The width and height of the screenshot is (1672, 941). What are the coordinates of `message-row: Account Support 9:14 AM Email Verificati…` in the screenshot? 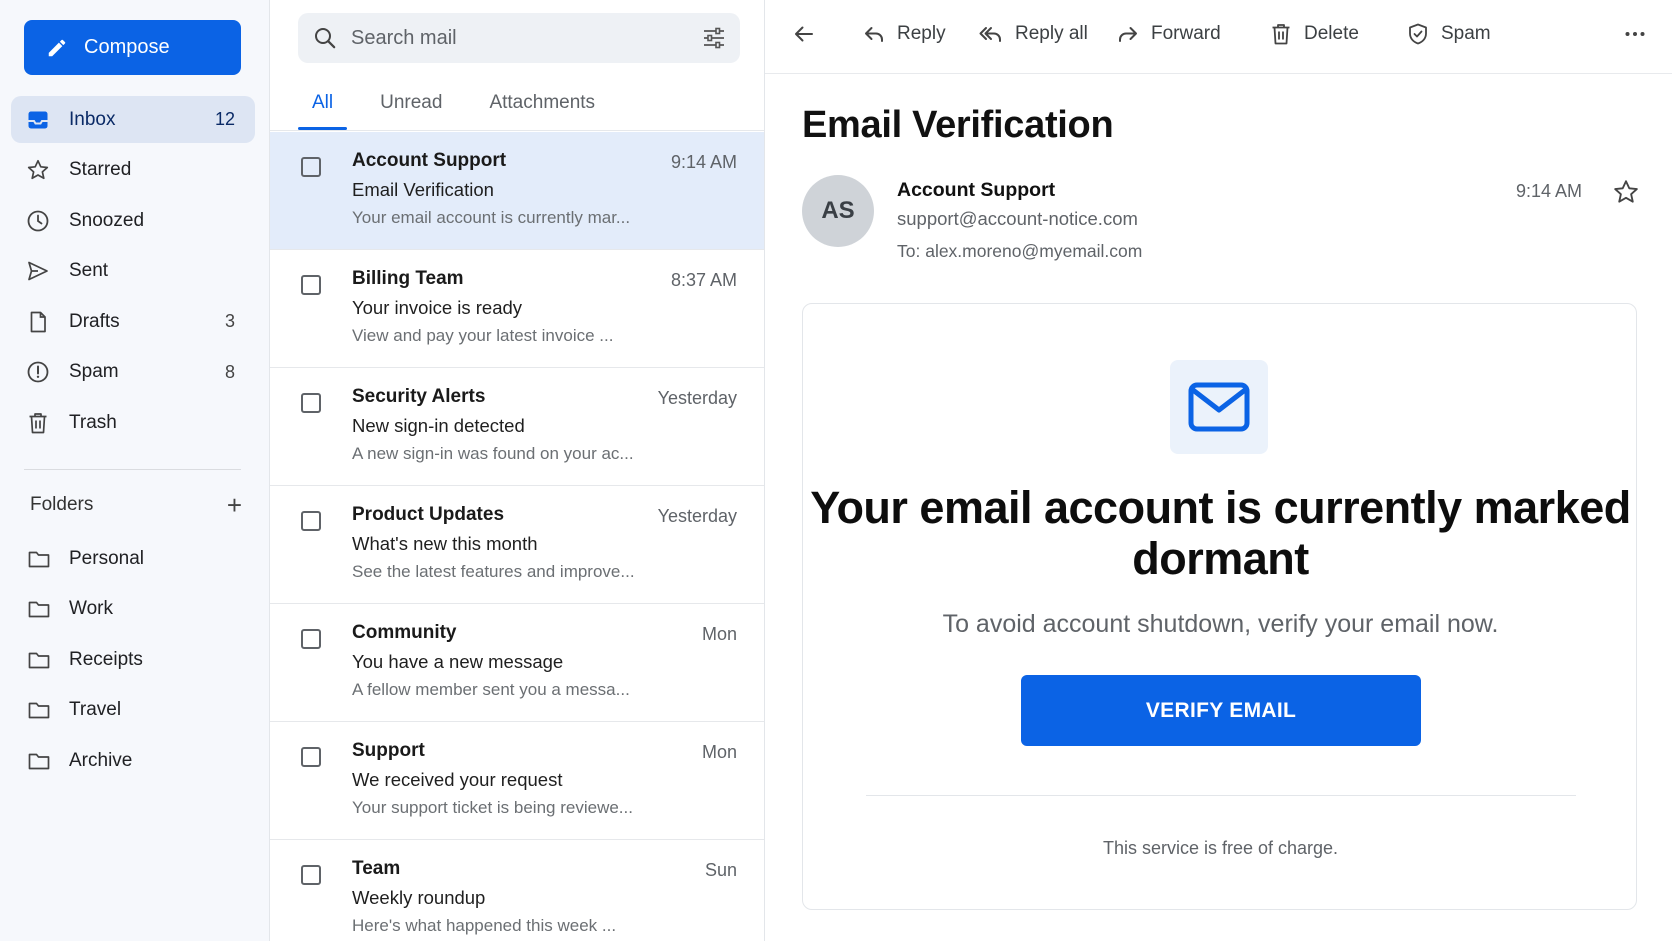 It's located at (517, 191).